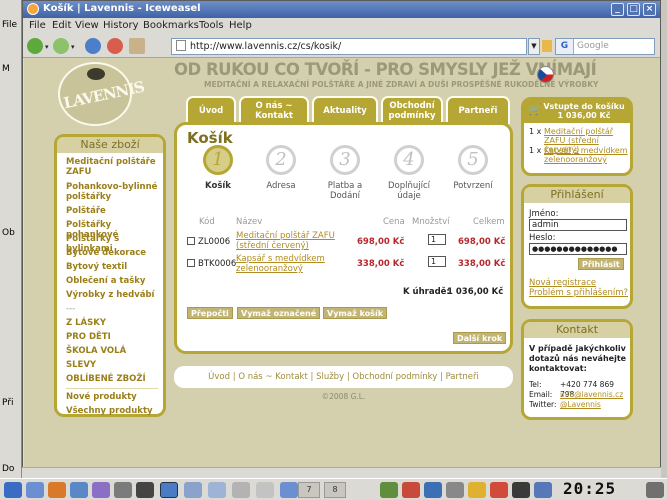 The image size is (667, 500). Describe the element at coordinates (349, 46) in the screenshot. I see `address-bar: http://www.lavennis.cz/cs/kosik/` at that location.